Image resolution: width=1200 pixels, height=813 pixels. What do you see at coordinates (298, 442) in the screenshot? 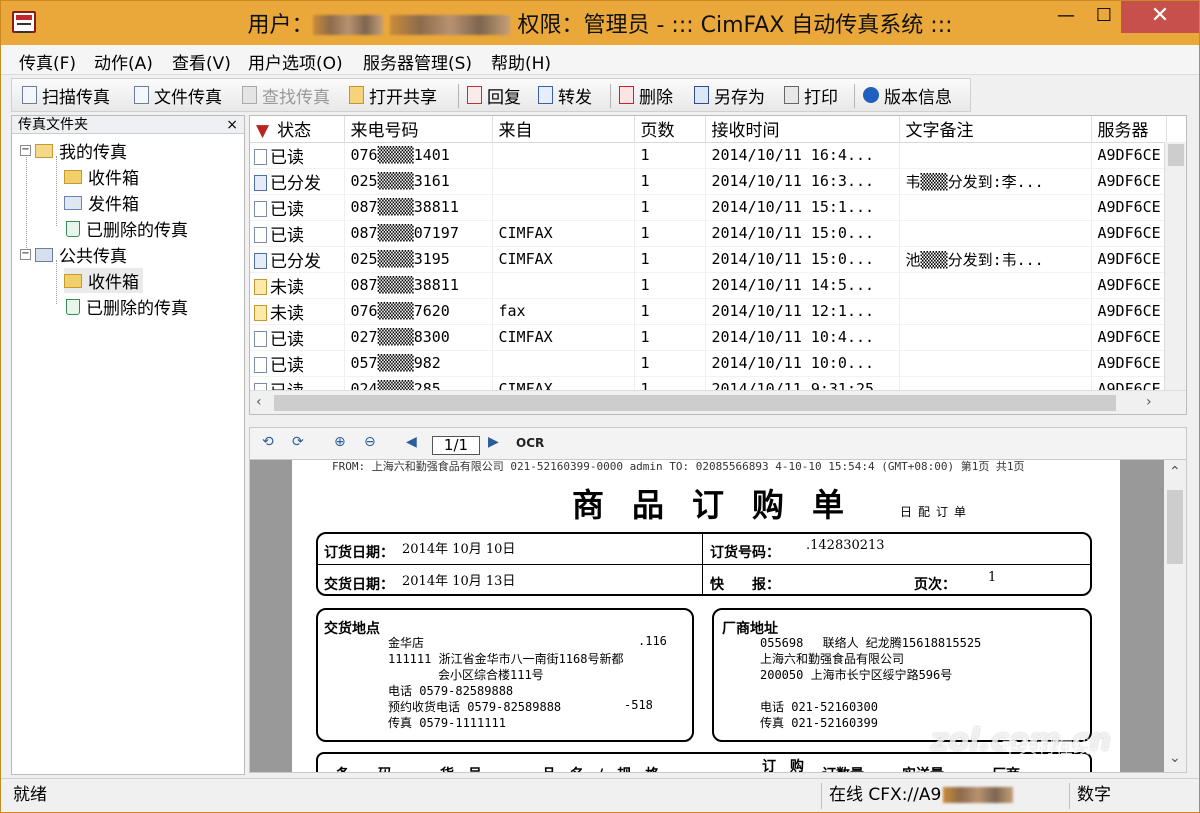
I see `rotate-right-icon: ⟳` at bounding box center [298, 442].